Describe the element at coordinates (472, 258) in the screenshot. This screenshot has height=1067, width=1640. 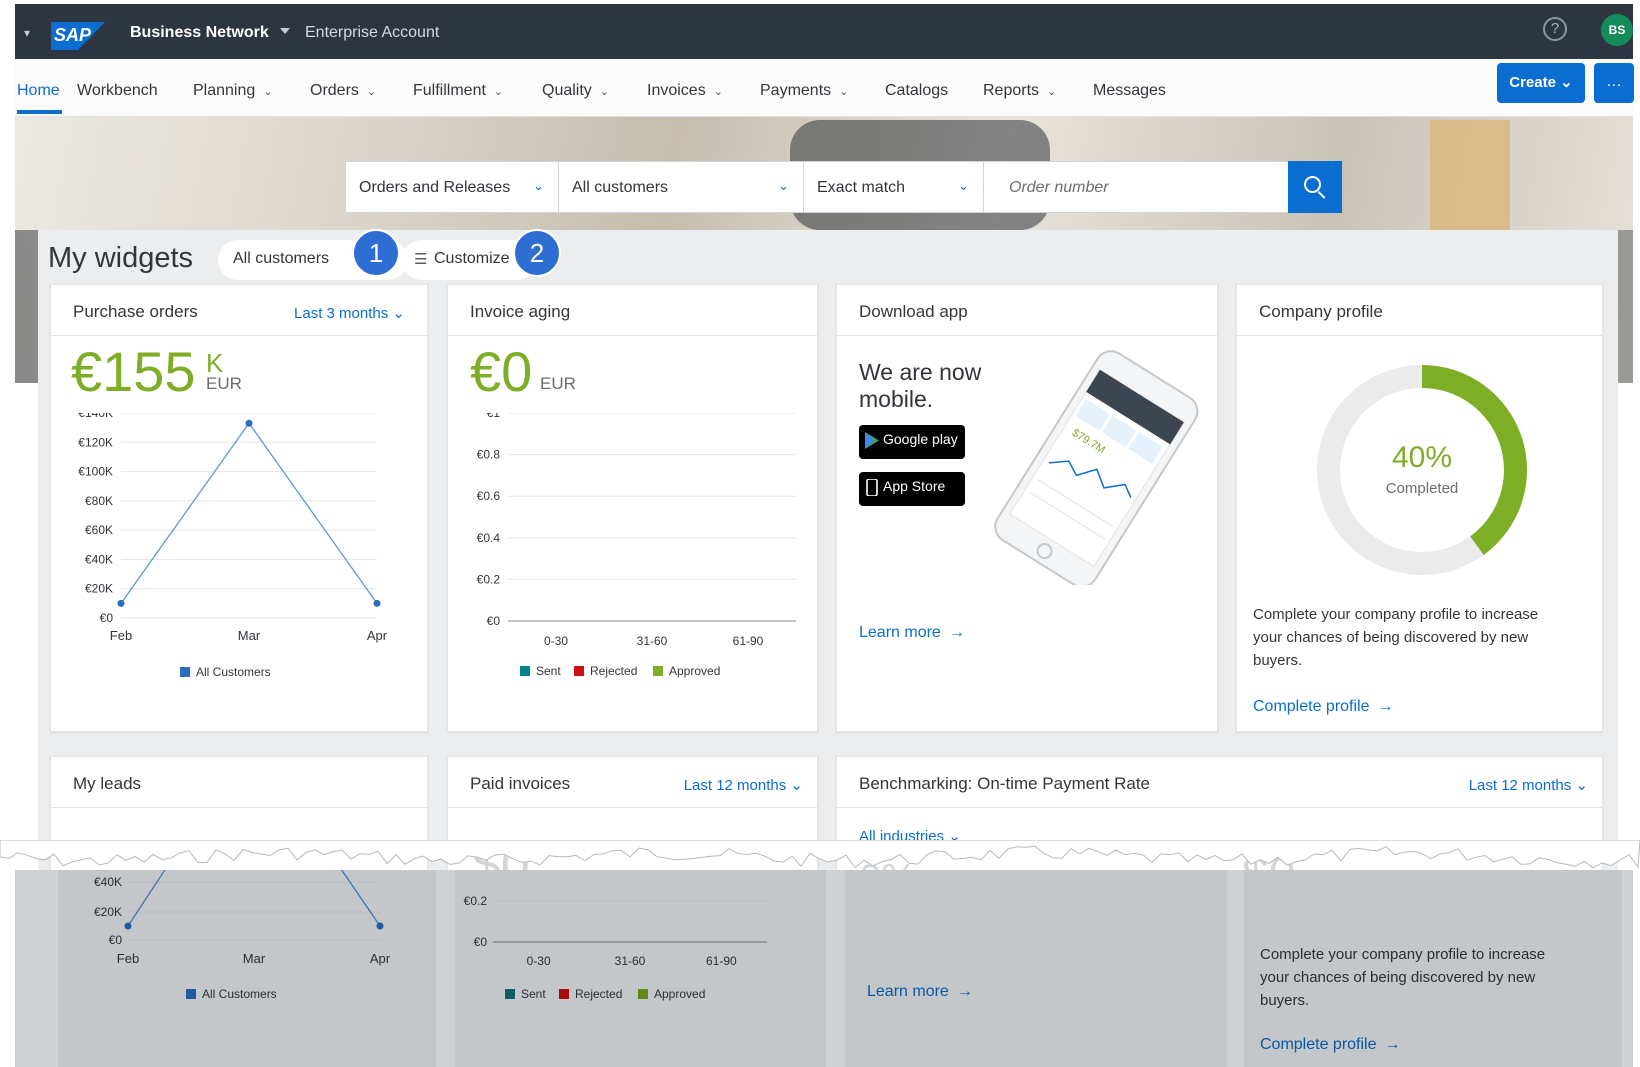
I see `customize-label: Customize` at that location.